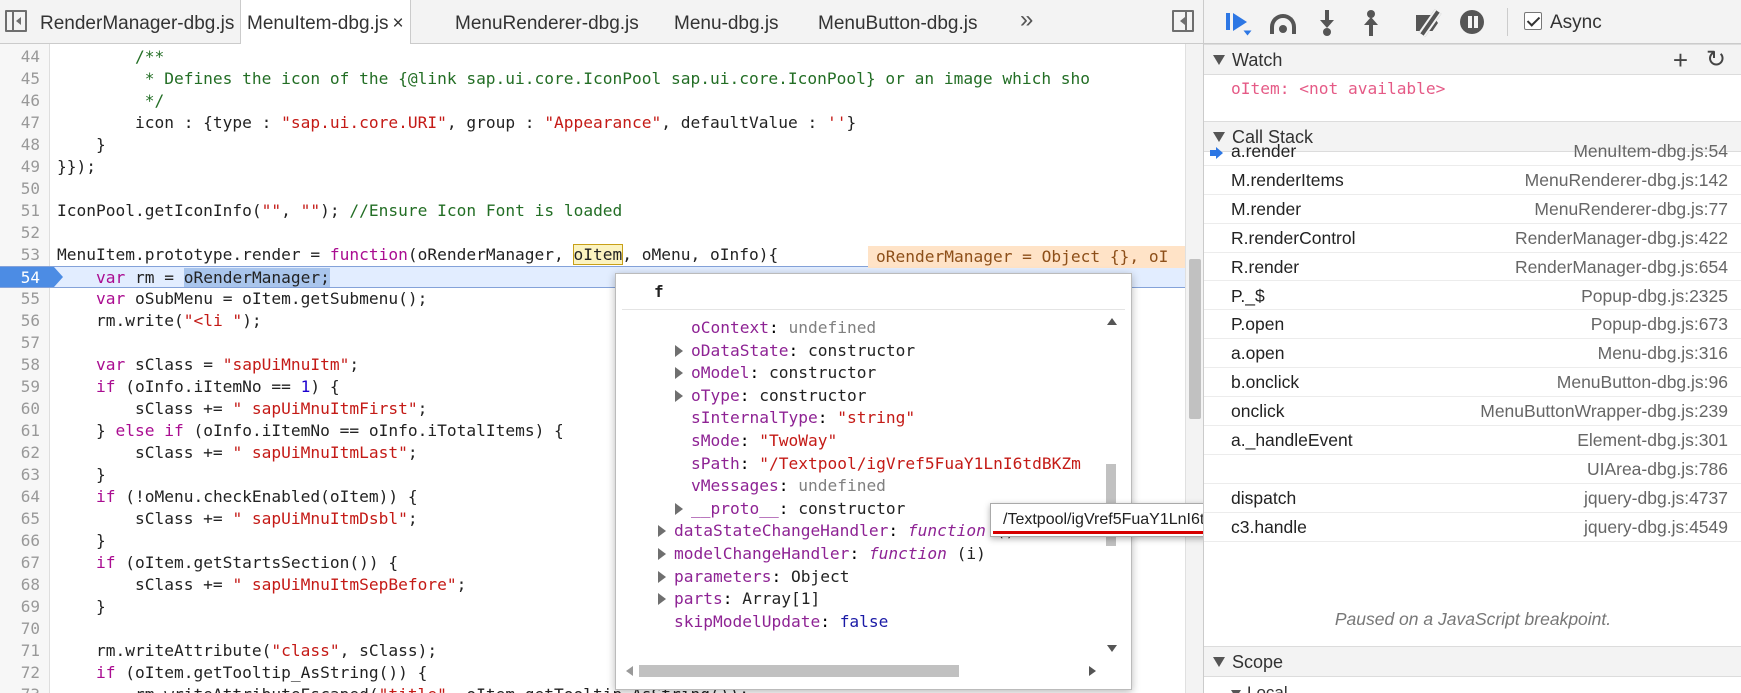 The image size is (1741, 693). Describe the element at coordinates (20, 409) in the screenshot. I see `line-number: 60` at that location.